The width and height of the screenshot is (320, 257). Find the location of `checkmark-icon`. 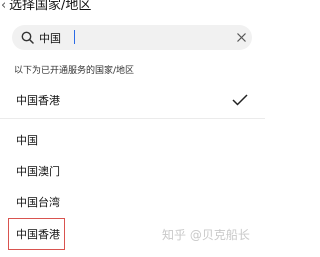

checkmark-icon is located at coordinates (240, 100).